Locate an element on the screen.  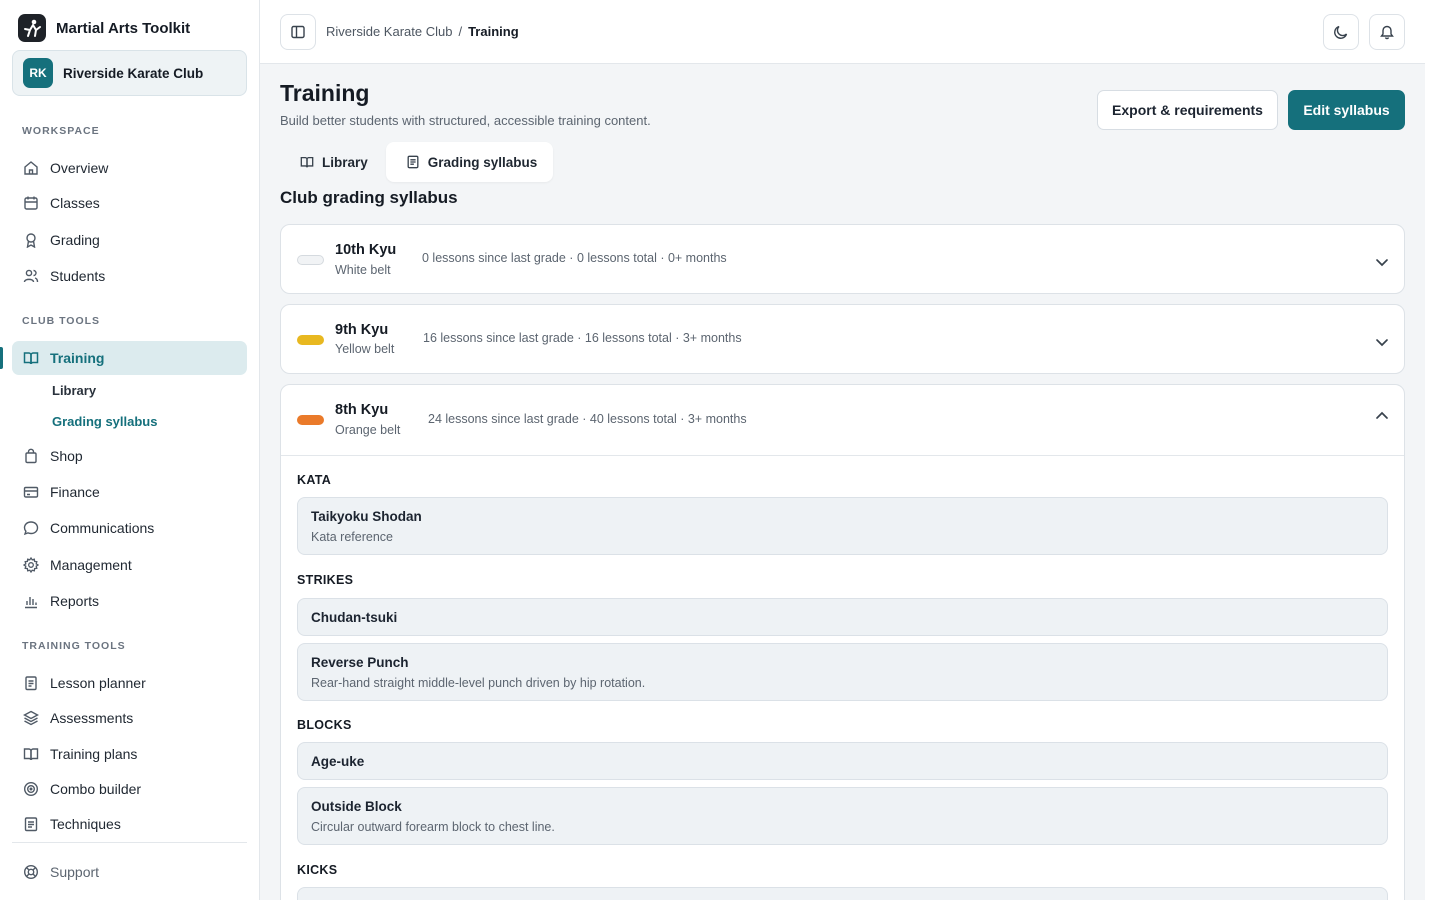
category-label-kata: KATA is located at coordinates (314, 480).